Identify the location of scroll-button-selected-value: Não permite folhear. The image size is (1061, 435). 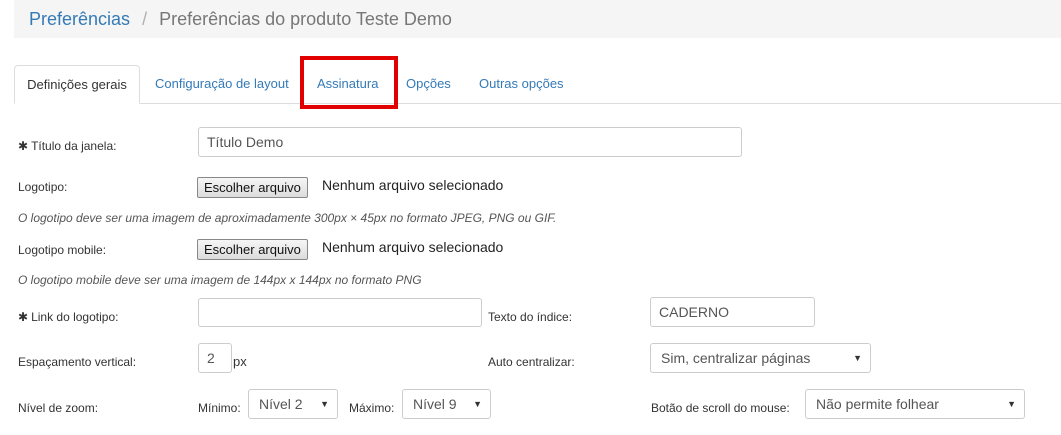
(877, 404).